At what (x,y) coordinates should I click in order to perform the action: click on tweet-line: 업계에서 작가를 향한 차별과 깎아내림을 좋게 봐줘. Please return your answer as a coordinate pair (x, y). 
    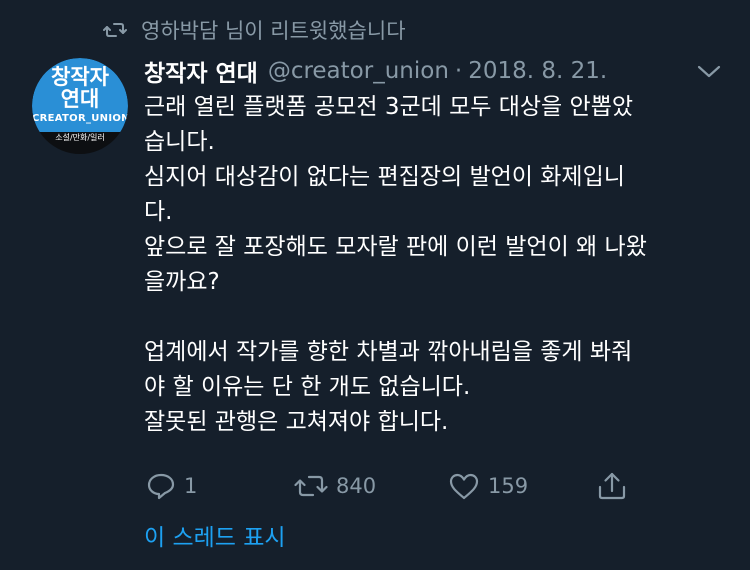
    Looking at the image, I should click on (388, 352).